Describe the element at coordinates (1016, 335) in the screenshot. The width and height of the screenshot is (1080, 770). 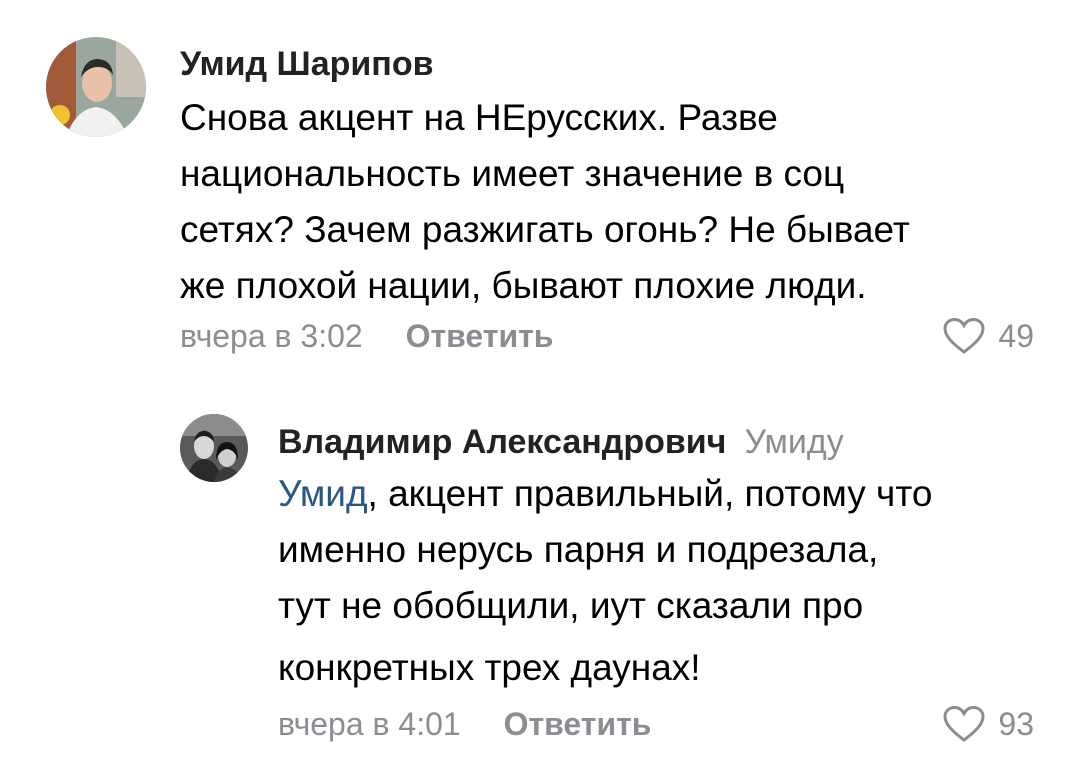
I see `like-count: 49` at that location.